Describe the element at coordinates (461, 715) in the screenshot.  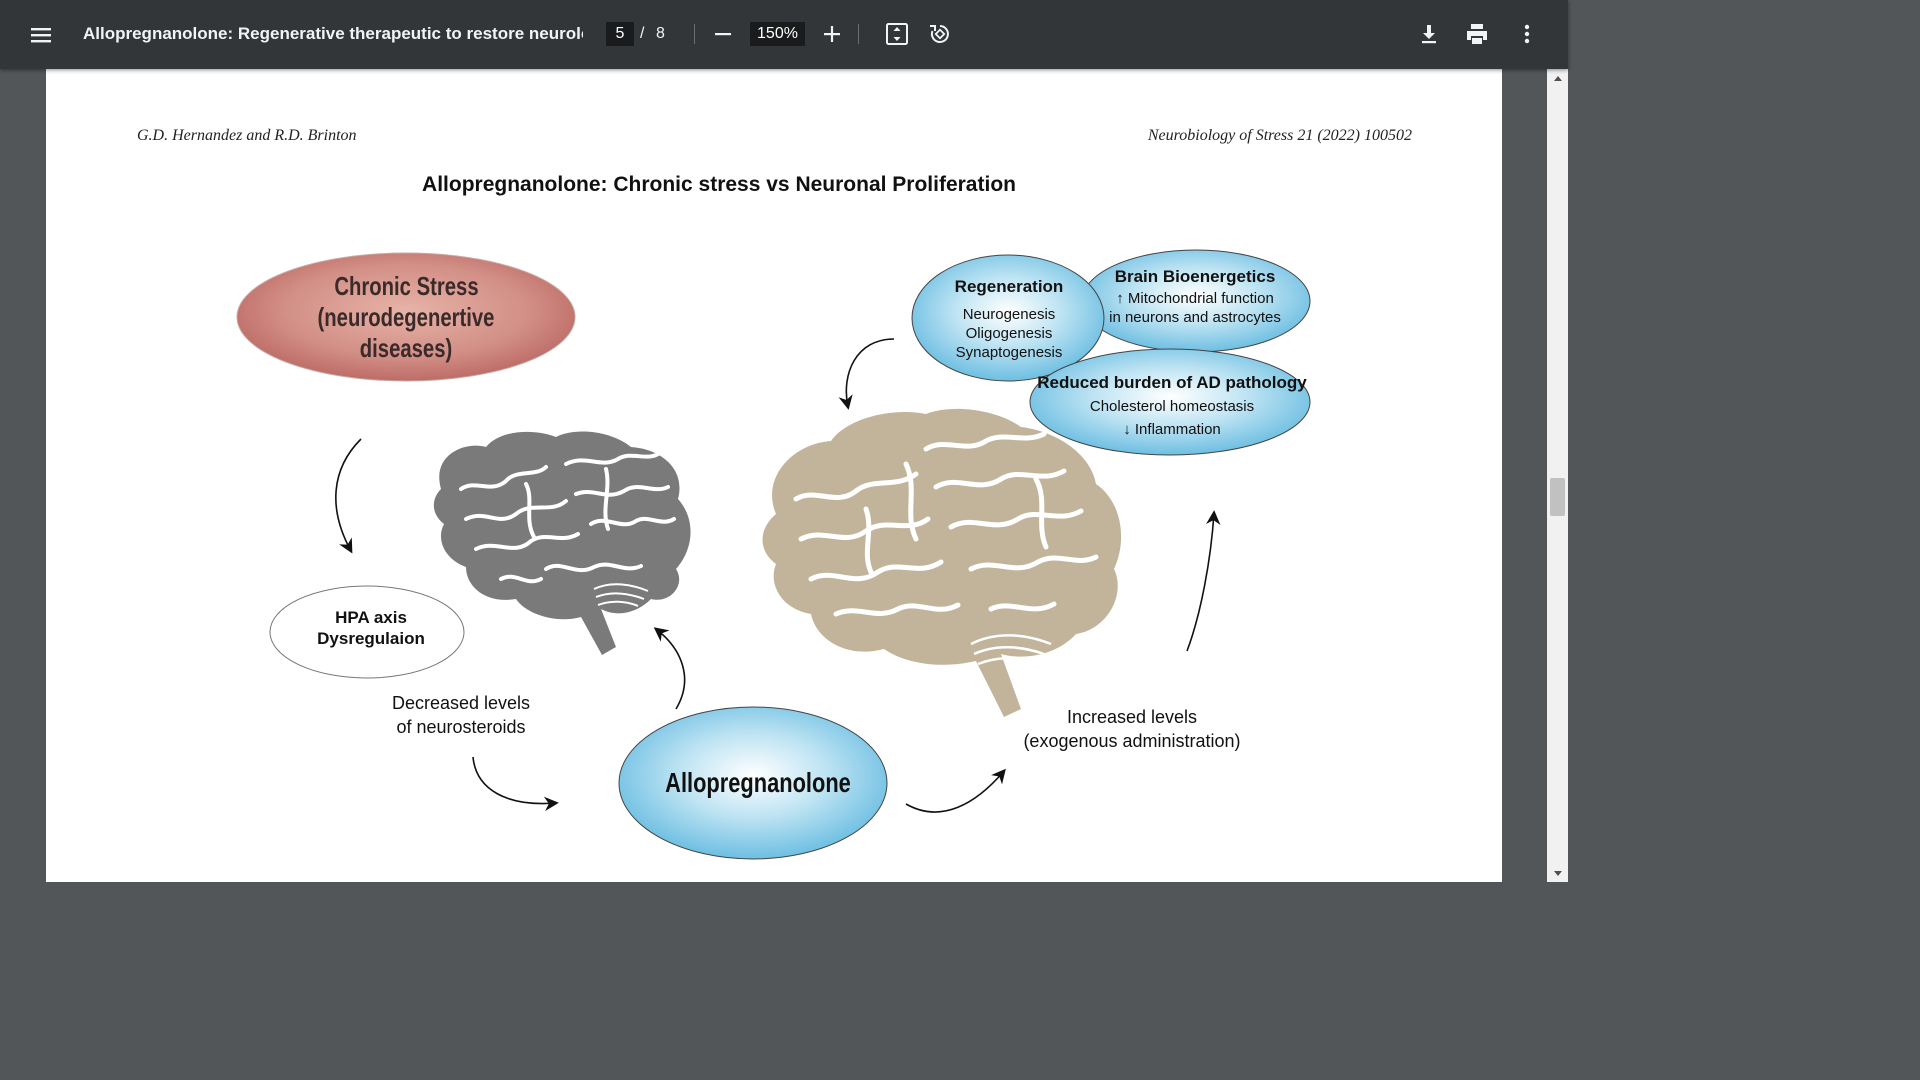
I see `decreased-levels-label: Decreased levels of neurosteroids` at that location.